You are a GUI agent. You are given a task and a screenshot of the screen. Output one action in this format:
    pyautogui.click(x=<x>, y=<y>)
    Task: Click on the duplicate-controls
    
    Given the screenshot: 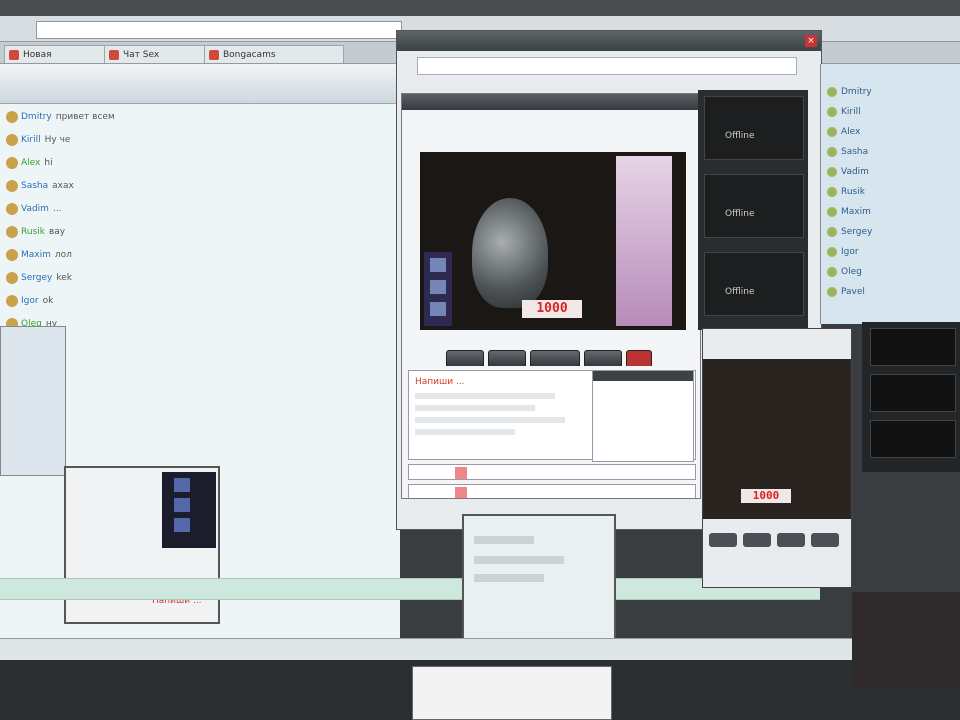 What is the action you would take?
    pyautogui.click(x=779, y=540)
    